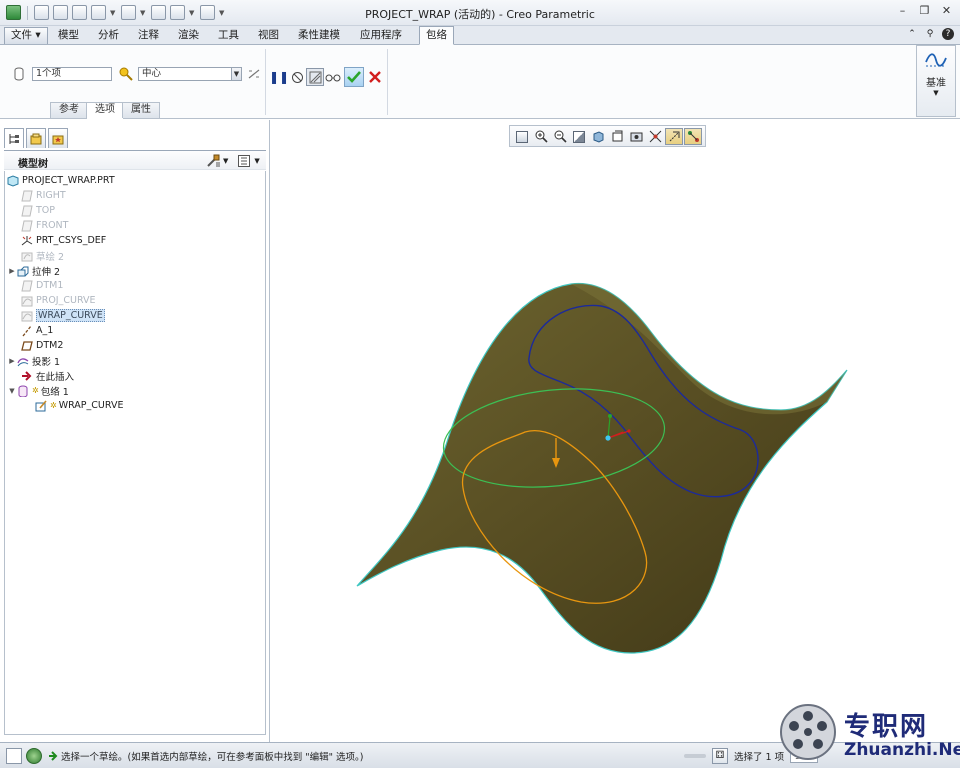 The width and height of the screenshot is (960, 768). I want to click on window-title: PROJECT_WRAP (活动的) - Creo Parametric, so click(480, 14).